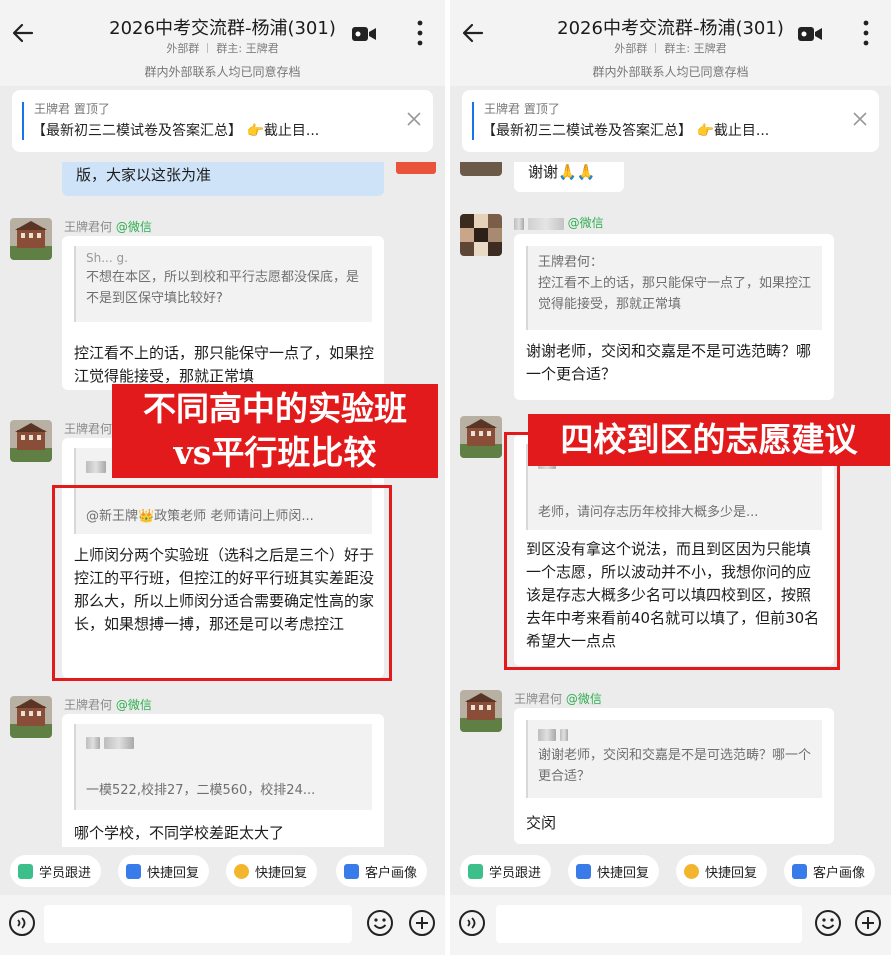 This screenshot has height=955, width=891. What do you see at coordinates (675, 766) in the screenshot?
I see `quoted-text: 谢谢老师，交闵和交嘉是不是可选范畴？哪一个更合适？` at bounding box center [675, 766].